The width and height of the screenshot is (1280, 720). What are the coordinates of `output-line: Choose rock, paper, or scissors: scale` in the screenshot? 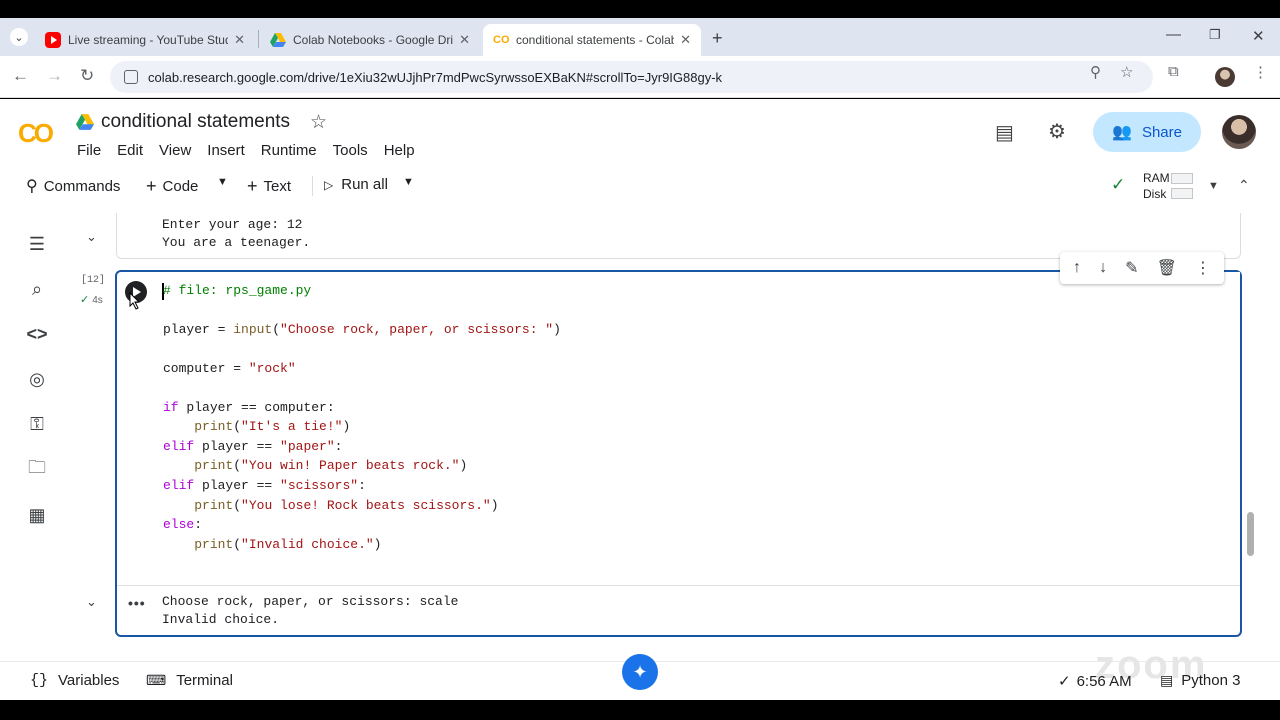 It's located at (310, 601).